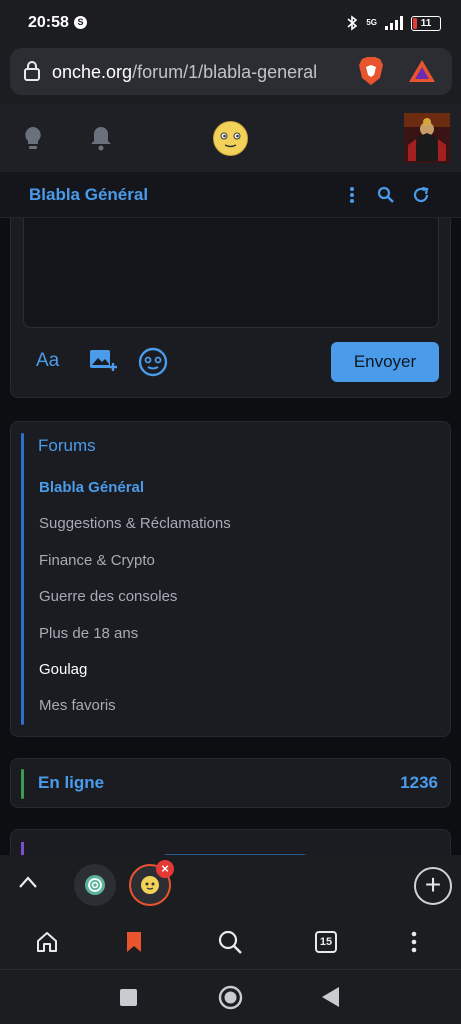 This screenshot has height=1024, width=461. Describe the element at coordinates (128, 997) in the screenshot. I see `recents-icon` at that location.